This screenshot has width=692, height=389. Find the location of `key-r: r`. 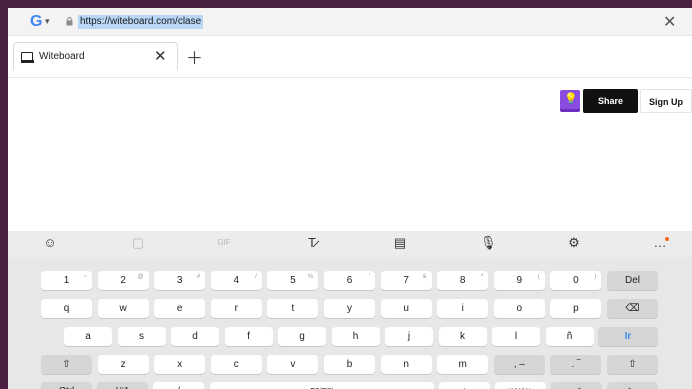

key-r: r is located at coordinates (236, 308).